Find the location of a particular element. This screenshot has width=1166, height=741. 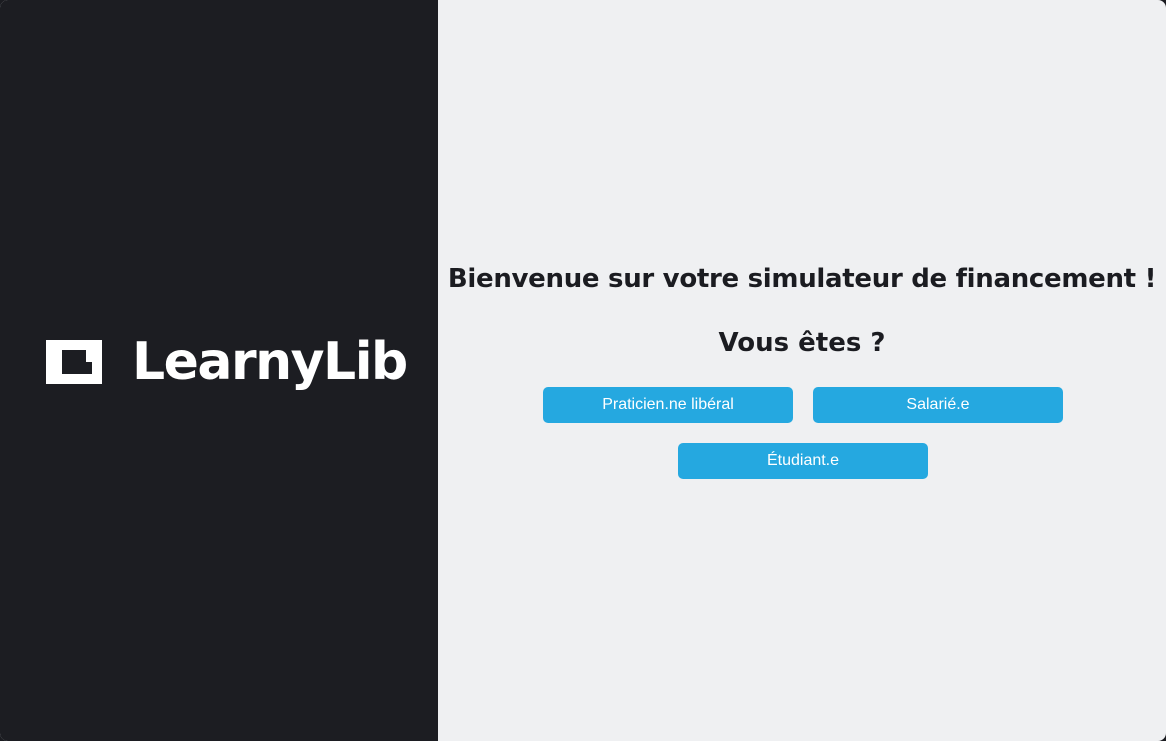

brand-logo: LearnyLib is located at coordinates (227, 362).